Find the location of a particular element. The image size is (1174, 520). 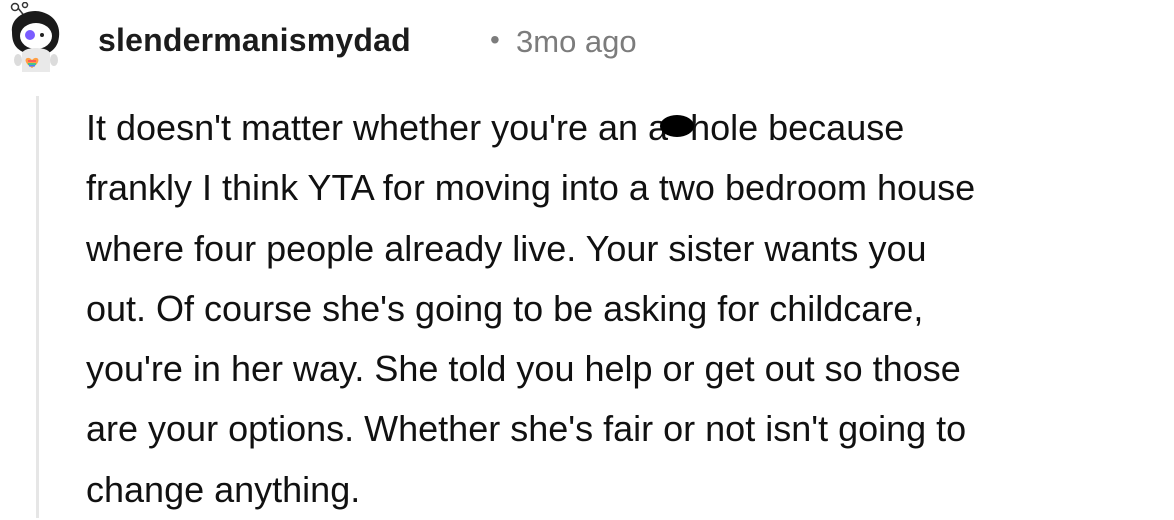

avatar is located at coordinates (38, 38).